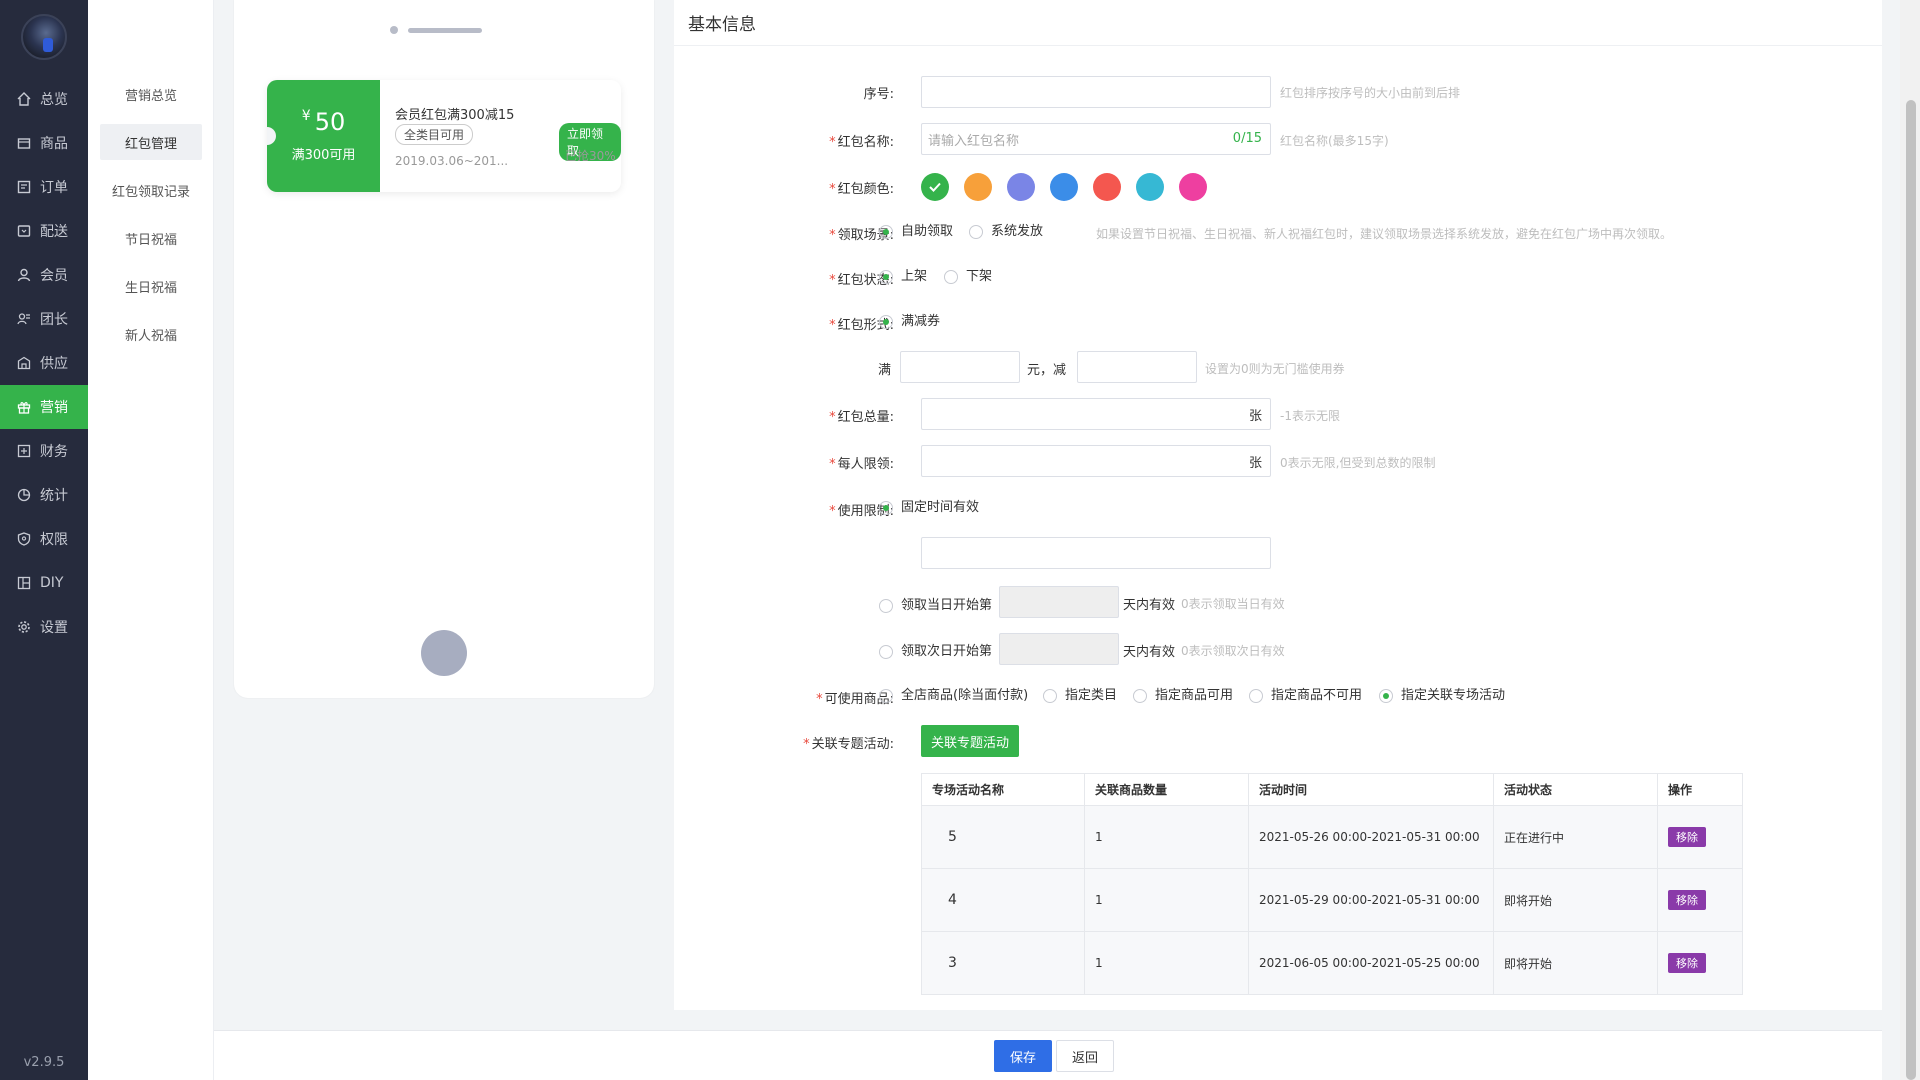 This screenshot has width=1920, height=1080. What do you see at coordinates (1183, 693) in the screenshot?
I see `goods-option-allowed: 指定商品可用` at bounding box center [1183, 693].